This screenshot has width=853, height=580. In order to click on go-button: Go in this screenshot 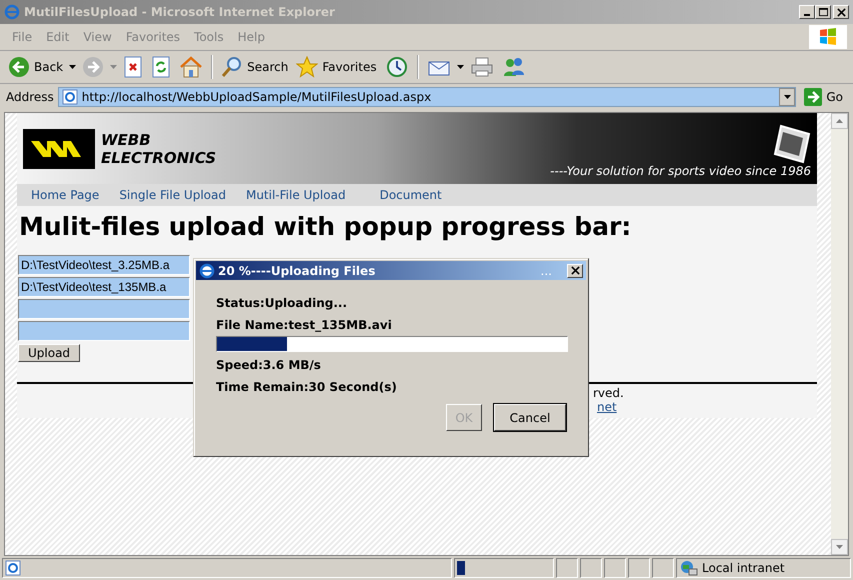, I will do `click(823, 97)`.